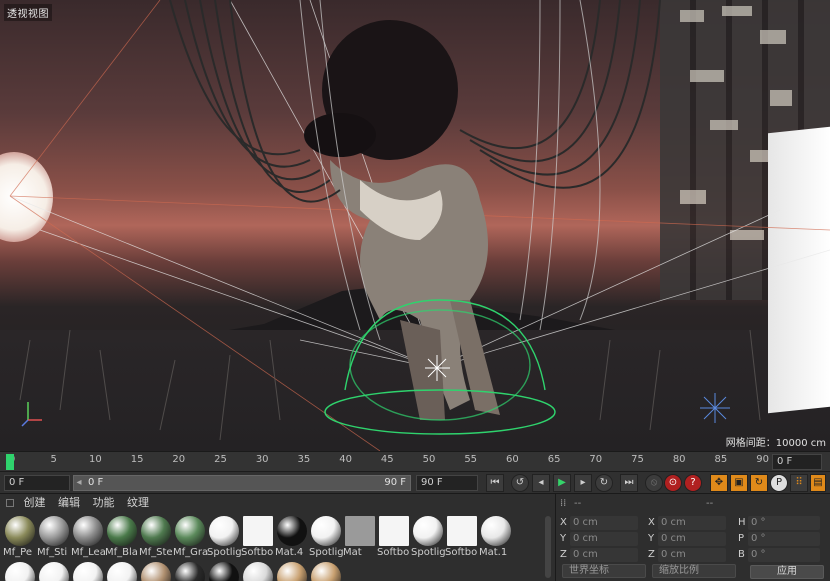  I want to click on step-forward-button: ▸, so click(583, 483).